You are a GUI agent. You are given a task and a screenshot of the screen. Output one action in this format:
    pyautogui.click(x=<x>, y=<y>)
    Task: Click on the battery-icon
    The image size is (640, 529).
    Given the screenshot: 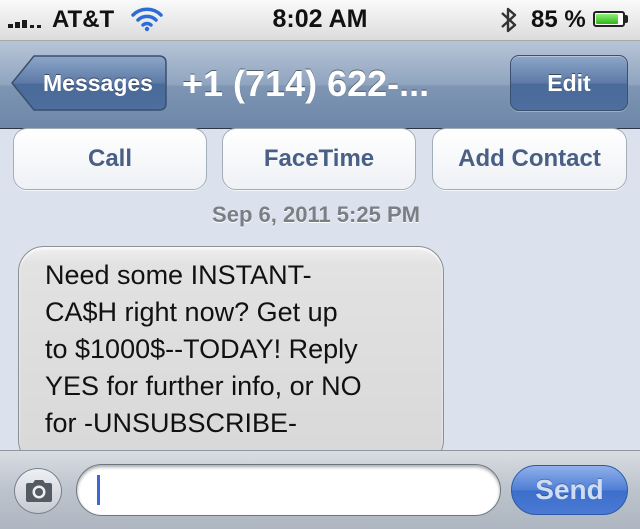 What is the action you would take?
    pyautogui.click(x=609, y=19)
    